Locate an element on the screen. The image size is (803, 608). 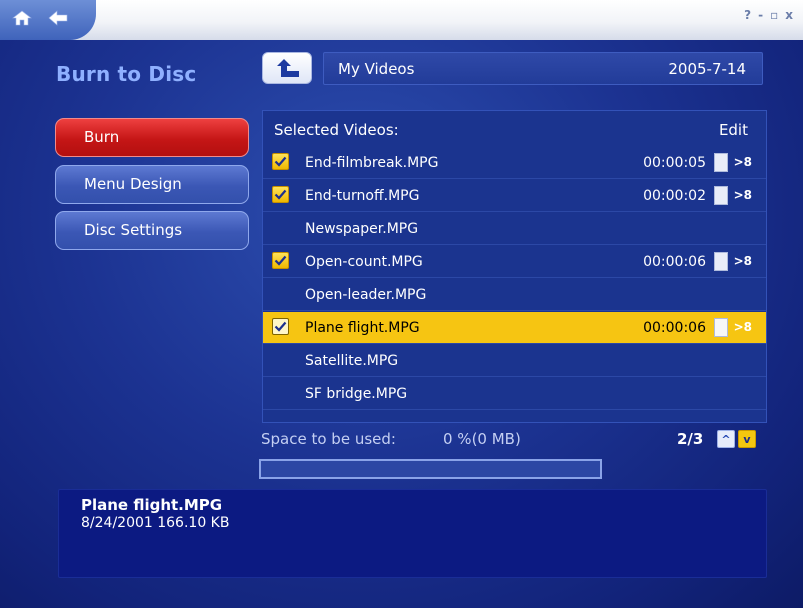
title-bar: ? - ▫ x is located at coordinates (401, 20).